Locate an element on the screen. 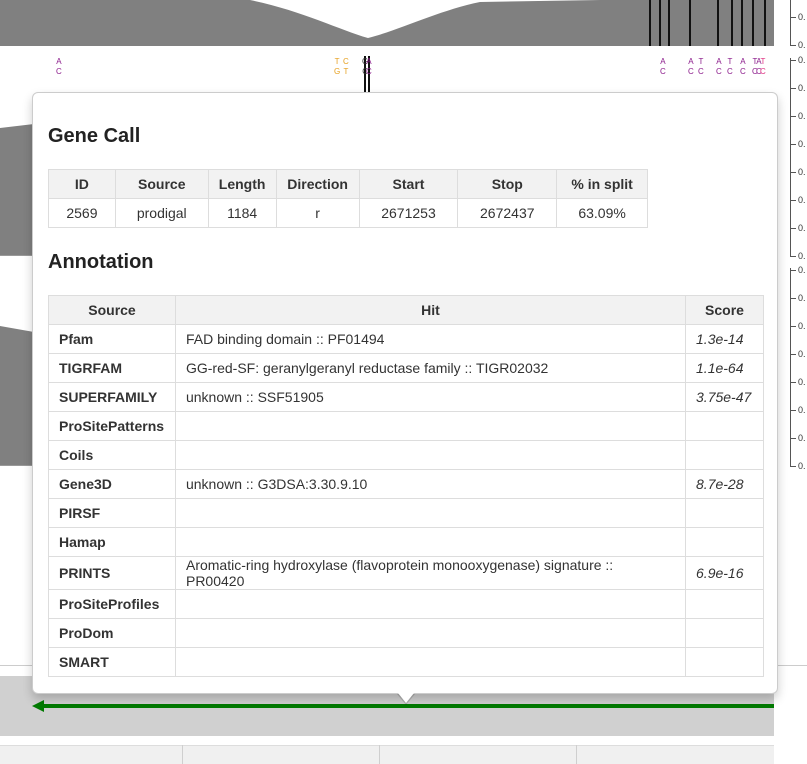  annotation-row: SMART is located at coordinates (406, 662).